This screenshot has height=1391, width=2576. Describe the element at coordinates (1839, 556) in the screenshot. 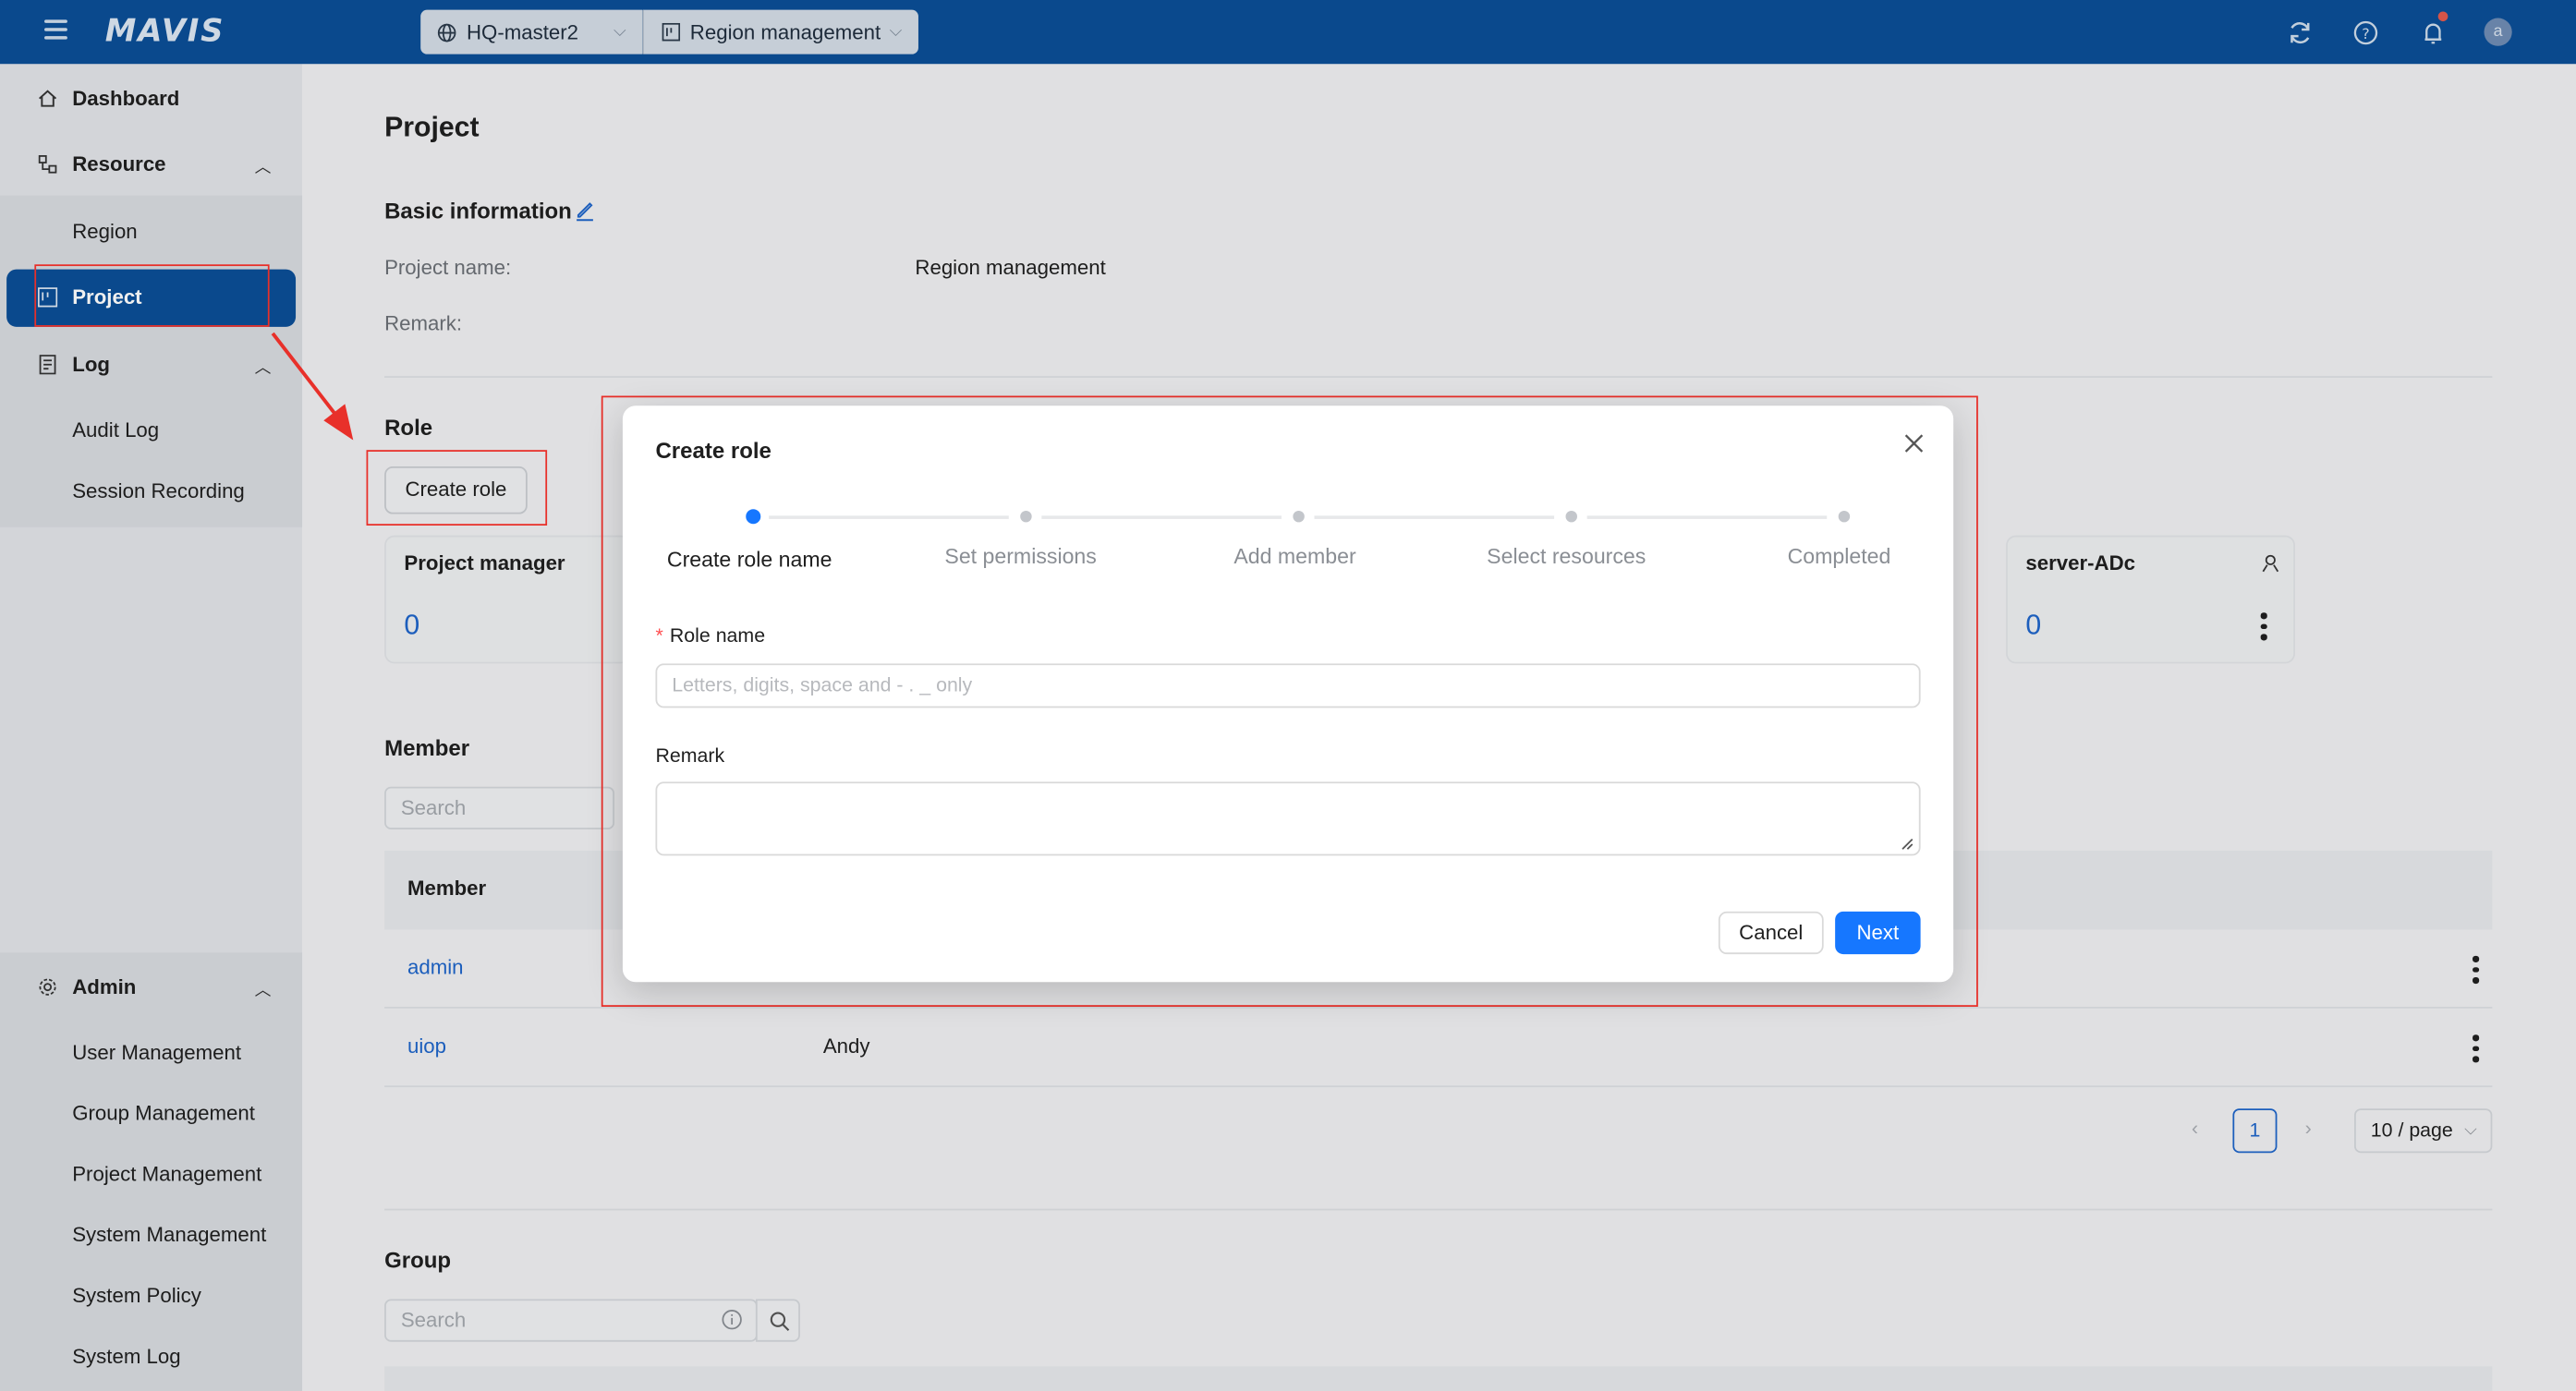

I see `step-label: Completed` at that location.